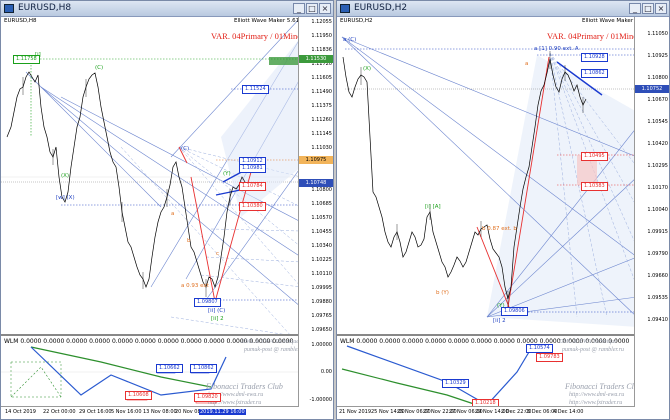 The height and width of the screenshot is (420, 670). Describe the element at coordinates (244, 386) in the screenshot. I see `left-club-label: Fibonacci Traders Club` at that location.